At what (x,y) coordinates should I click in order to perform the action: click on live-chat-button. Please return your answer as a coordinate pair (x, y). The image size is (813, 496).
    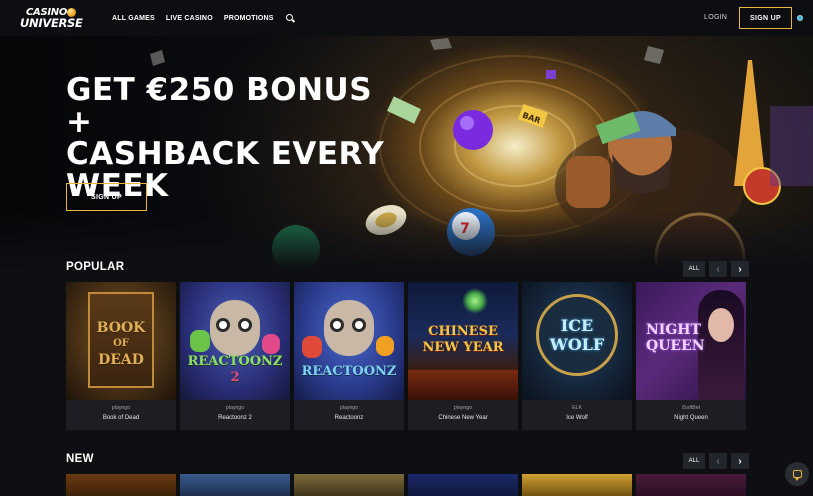
    Looking at the image, I should click on (797, 474).